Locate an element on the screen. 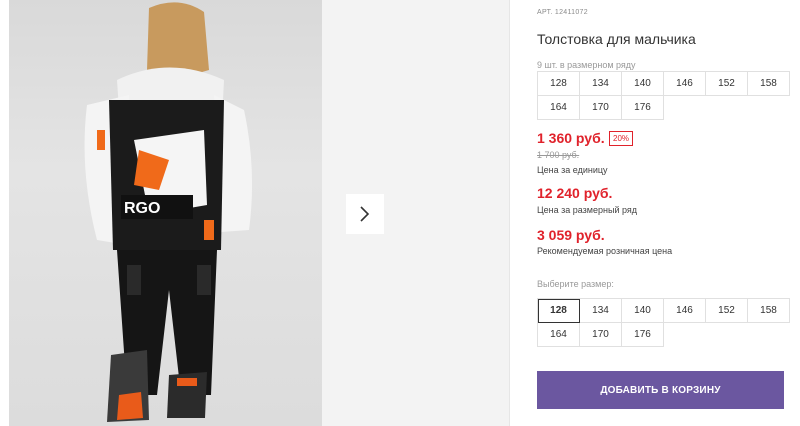 This screenshot has height=426, width=800. size-option-152: 152 is located at coordinates (727, 311).